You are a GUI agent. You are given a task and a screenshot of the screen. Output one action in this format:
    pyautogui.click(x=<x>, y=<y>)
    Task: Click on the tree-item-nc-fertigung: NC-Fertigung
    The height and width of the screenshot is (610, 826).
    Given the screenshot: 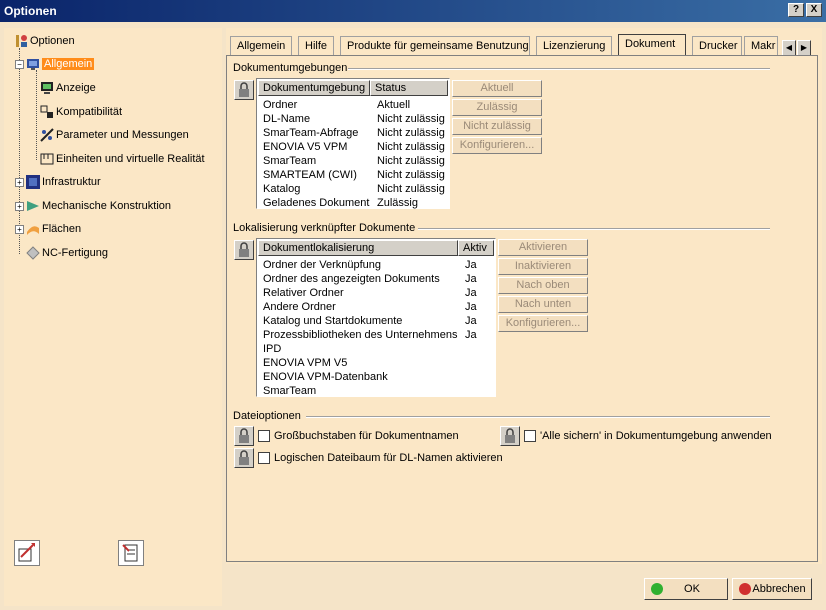 What is the action you would take?
    pyautogui.click(x=67, y=253)
    